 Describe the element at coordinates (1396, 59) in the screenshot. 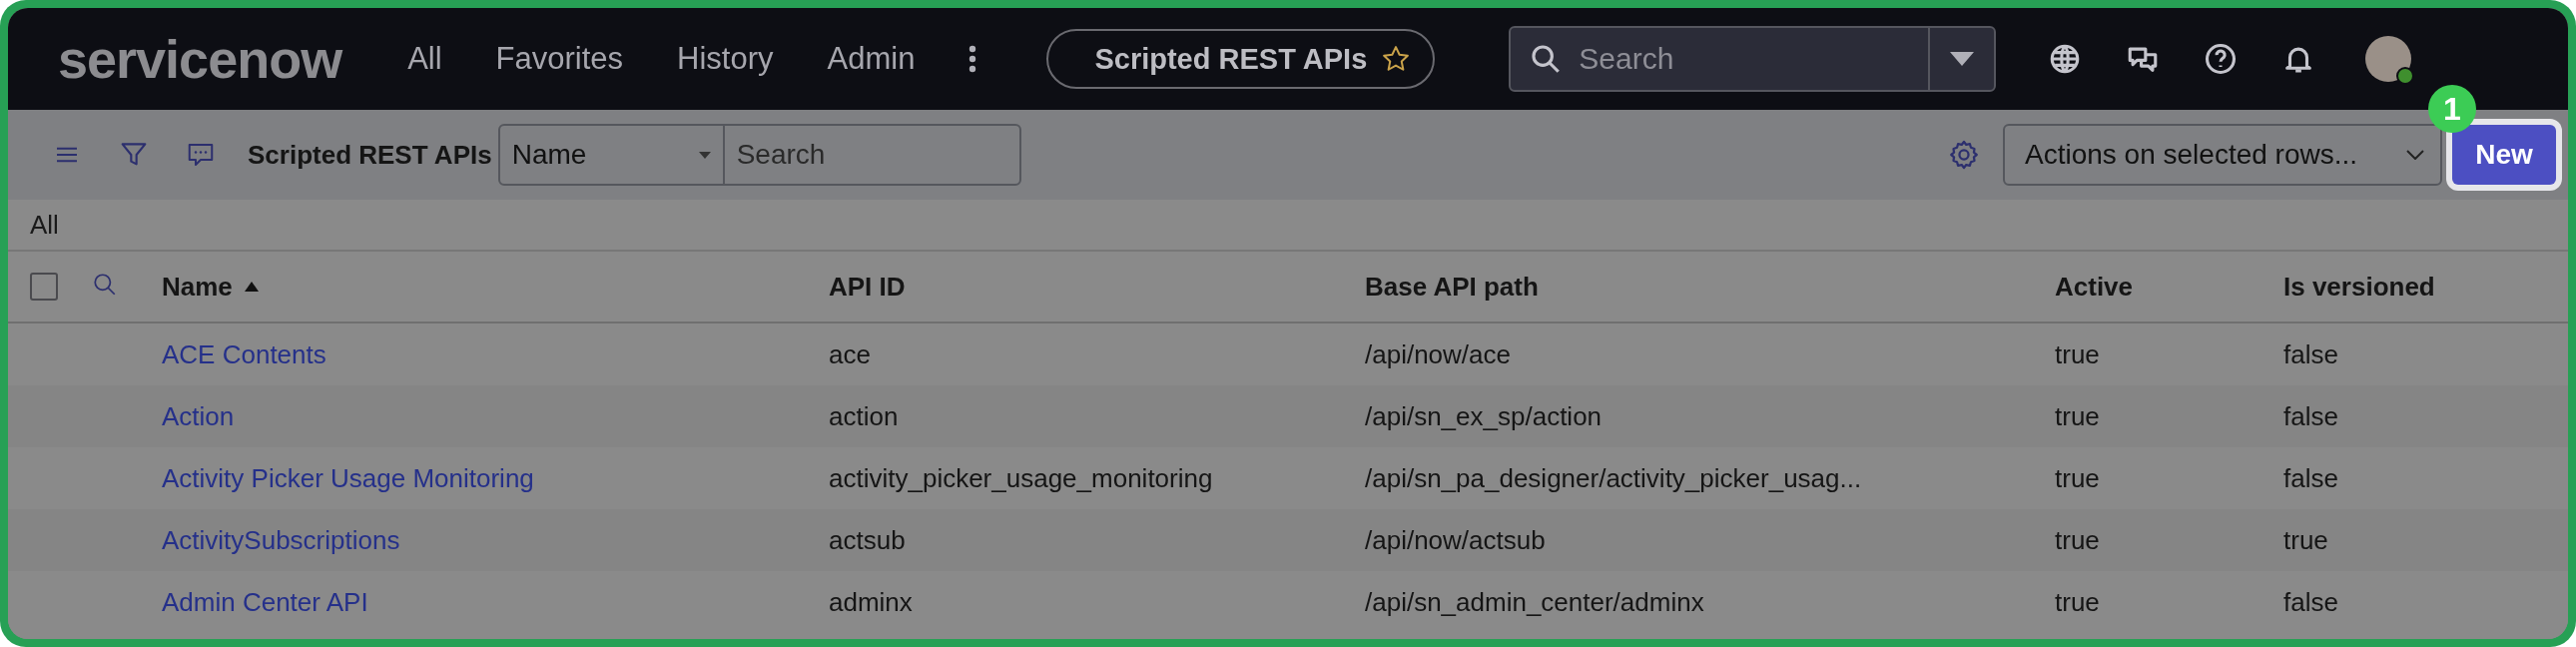

I see `star-icon` at that location.